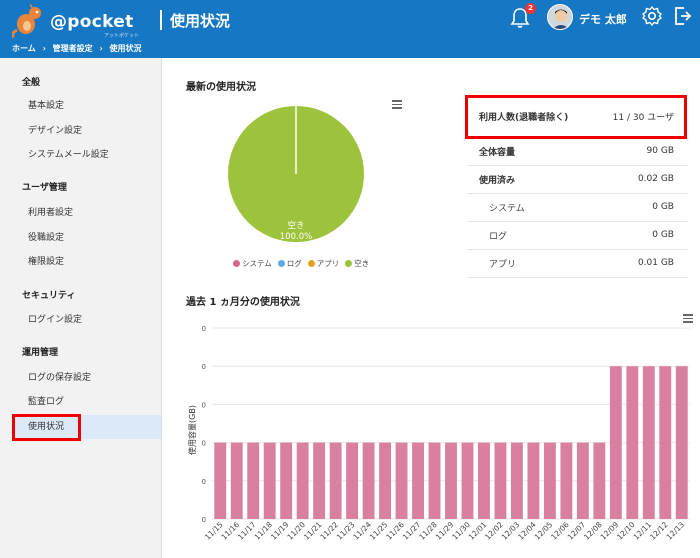  What do you see at coordinates (530, 8) in the screenshot?
I see `notification-badge: 2` at bounding box center [530, 8].